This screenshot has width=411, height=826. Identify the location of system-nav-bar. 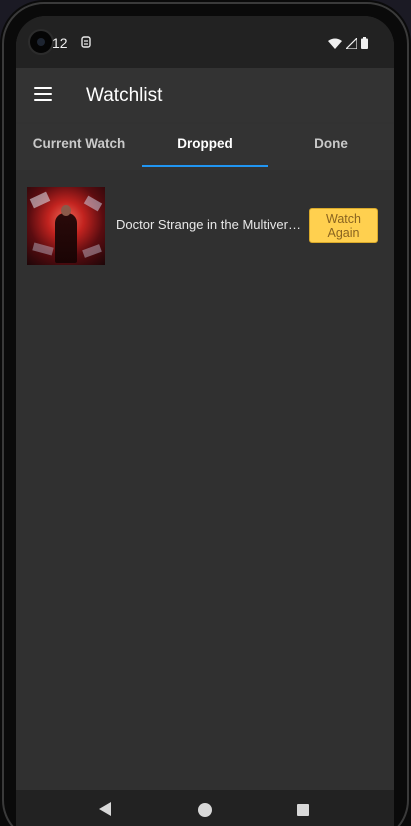
(205, 808).